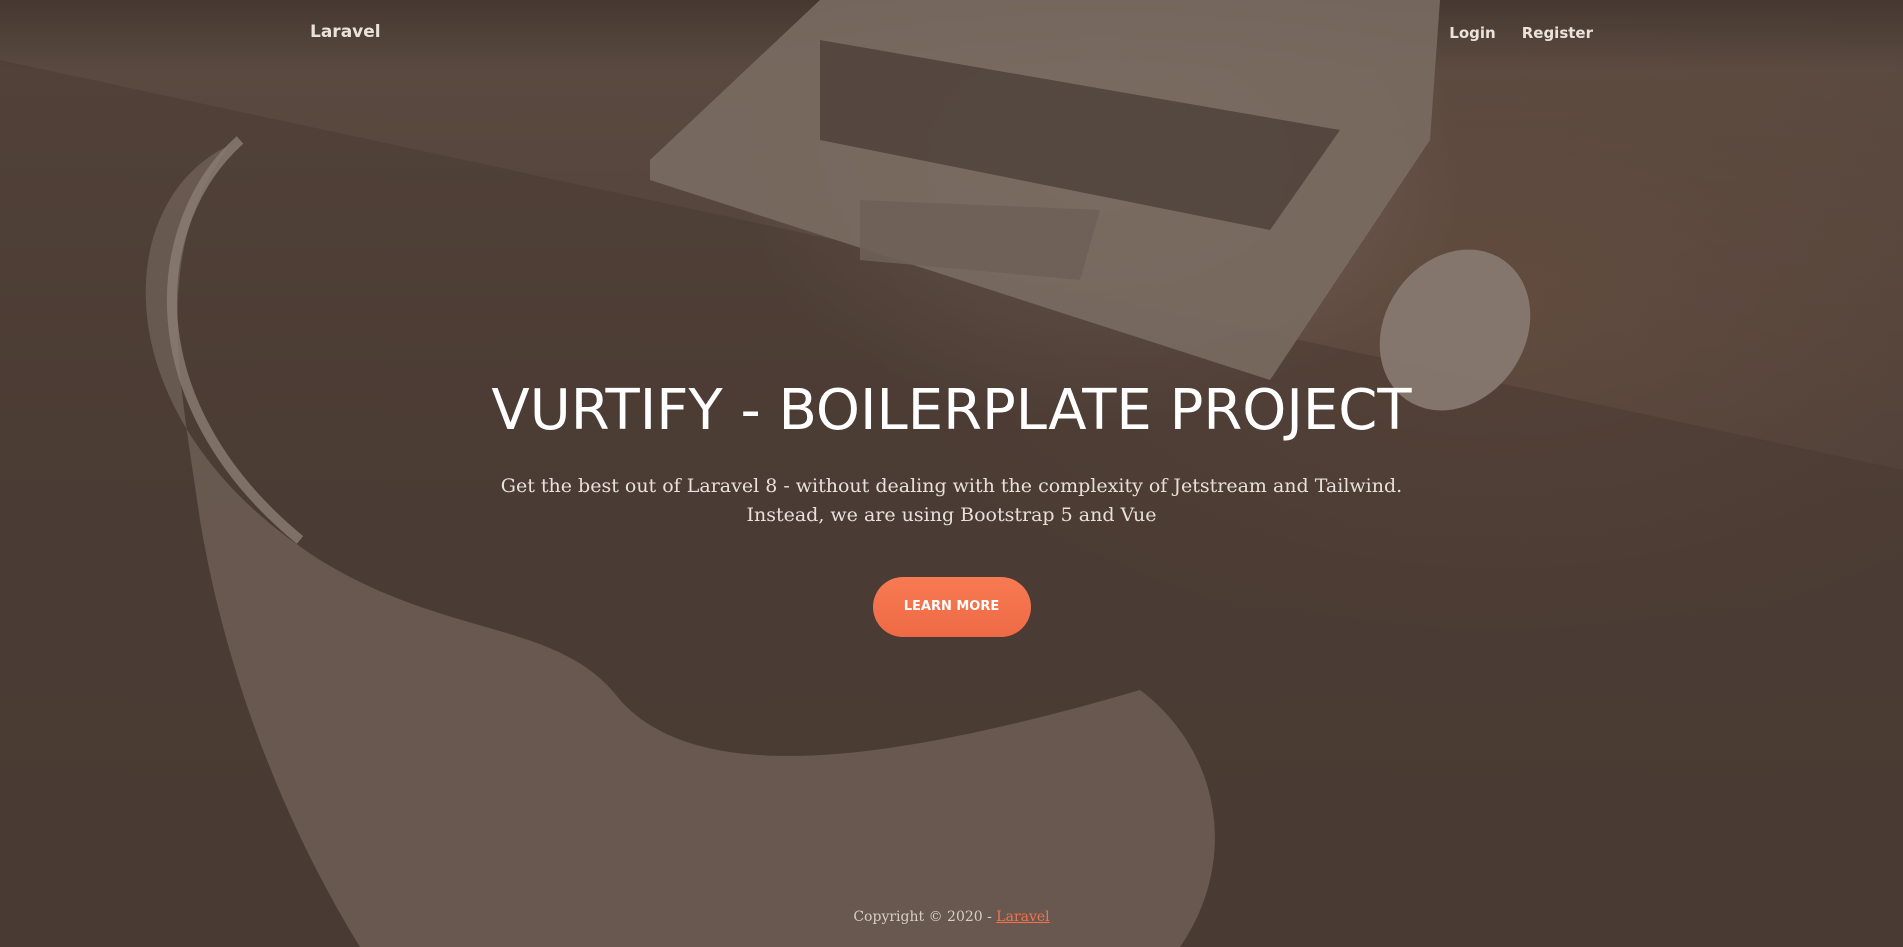  I want to click on learn-more-button: LEARN MORE, so click(951, 606).